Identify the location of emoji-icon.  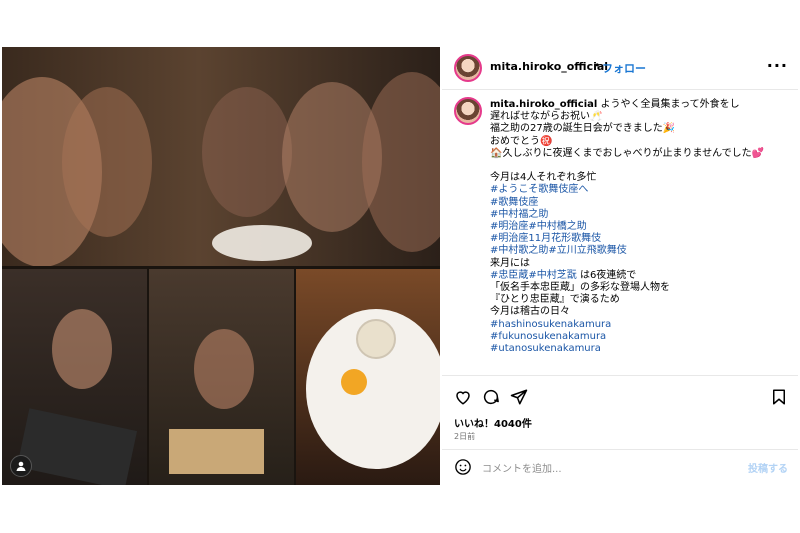
(463, 467).